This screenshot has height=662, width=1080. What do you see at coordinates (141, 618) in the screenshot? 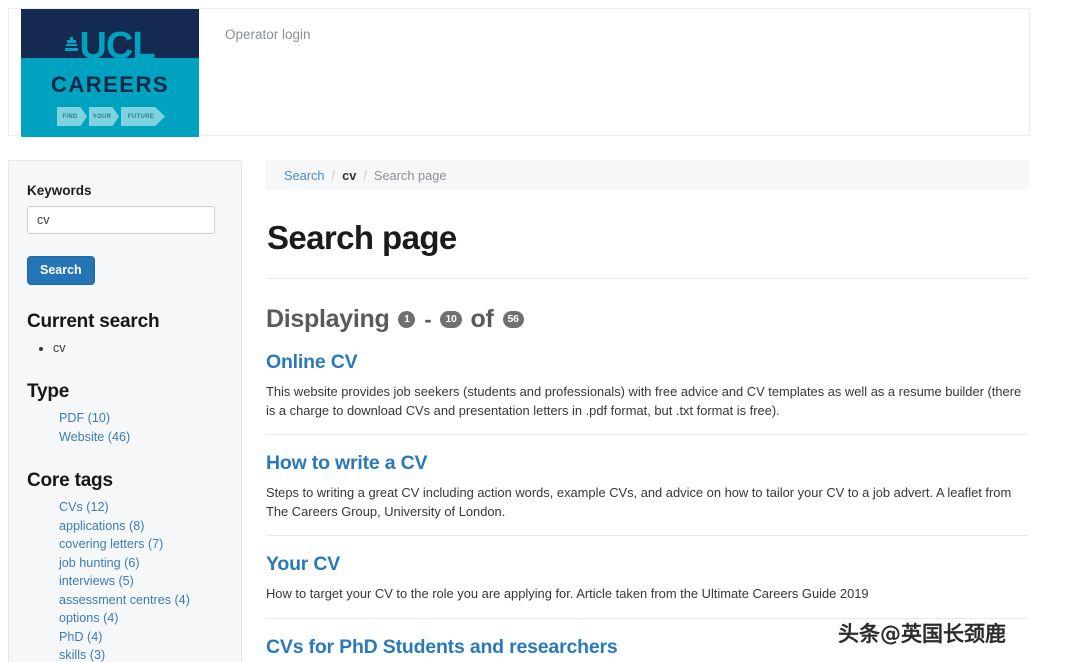
I see `list-item: options (4)` at bounding box center [141, 618].